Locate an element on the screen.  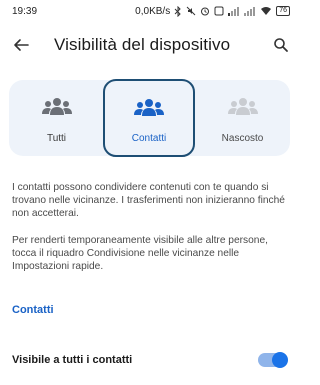
people-group-disabled-icon is located at coordinates (243, 107).